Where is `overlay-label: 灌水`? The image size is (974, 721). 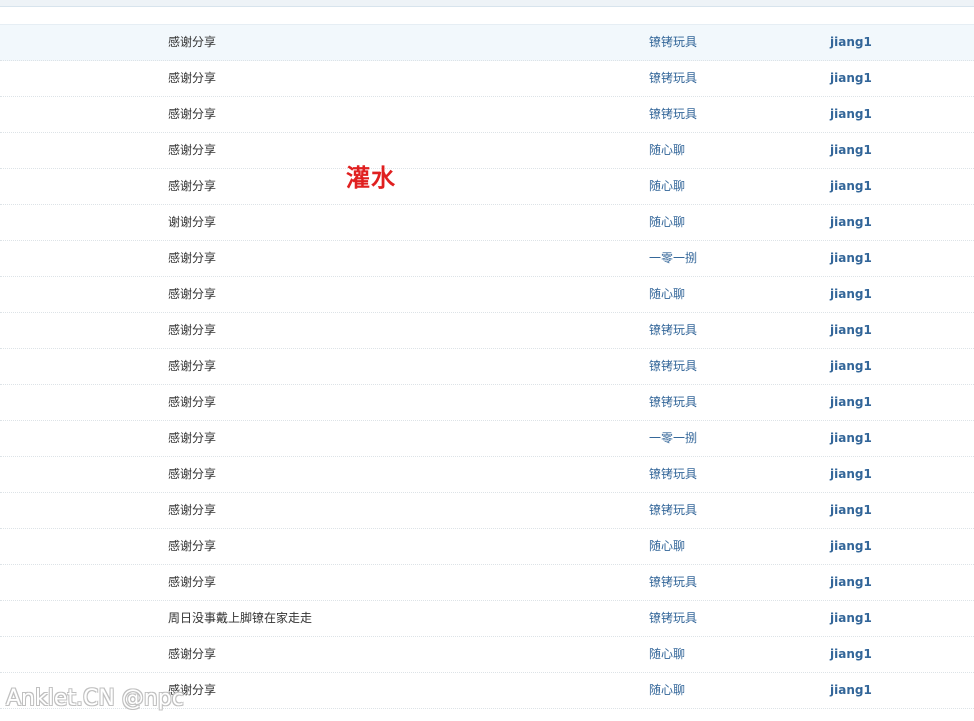 overlay-label: 灌水 is located at coordinates (371, 178).